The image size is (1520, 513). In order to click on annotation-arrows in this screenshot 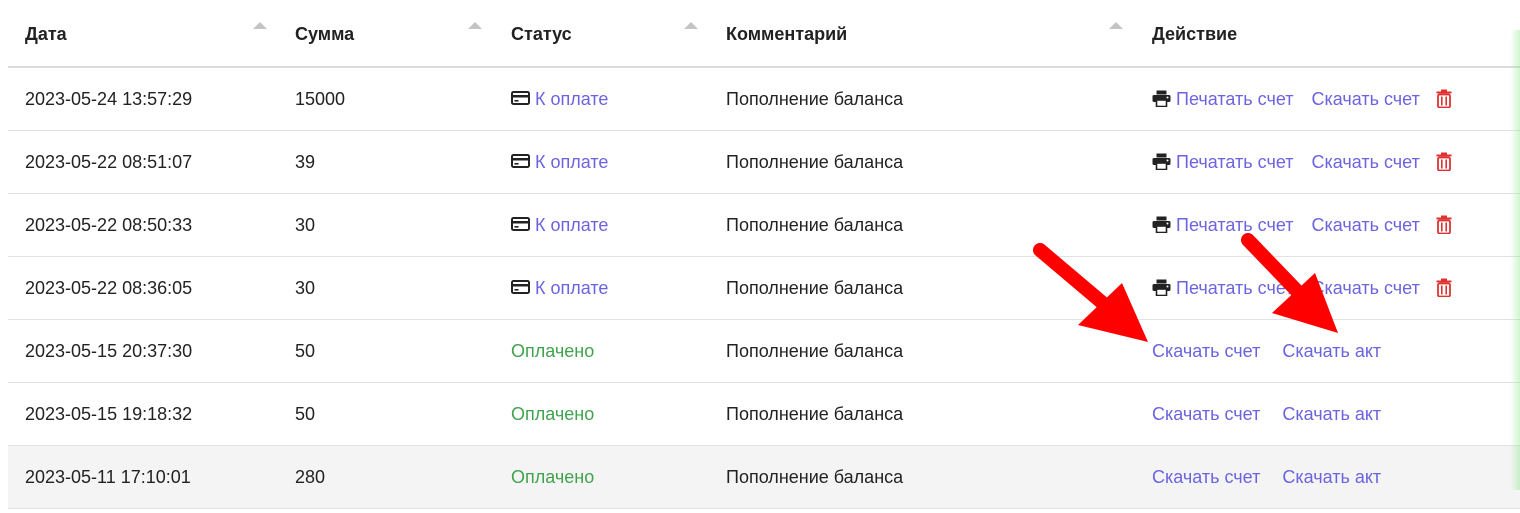, I will do `click(1185, 287)`.